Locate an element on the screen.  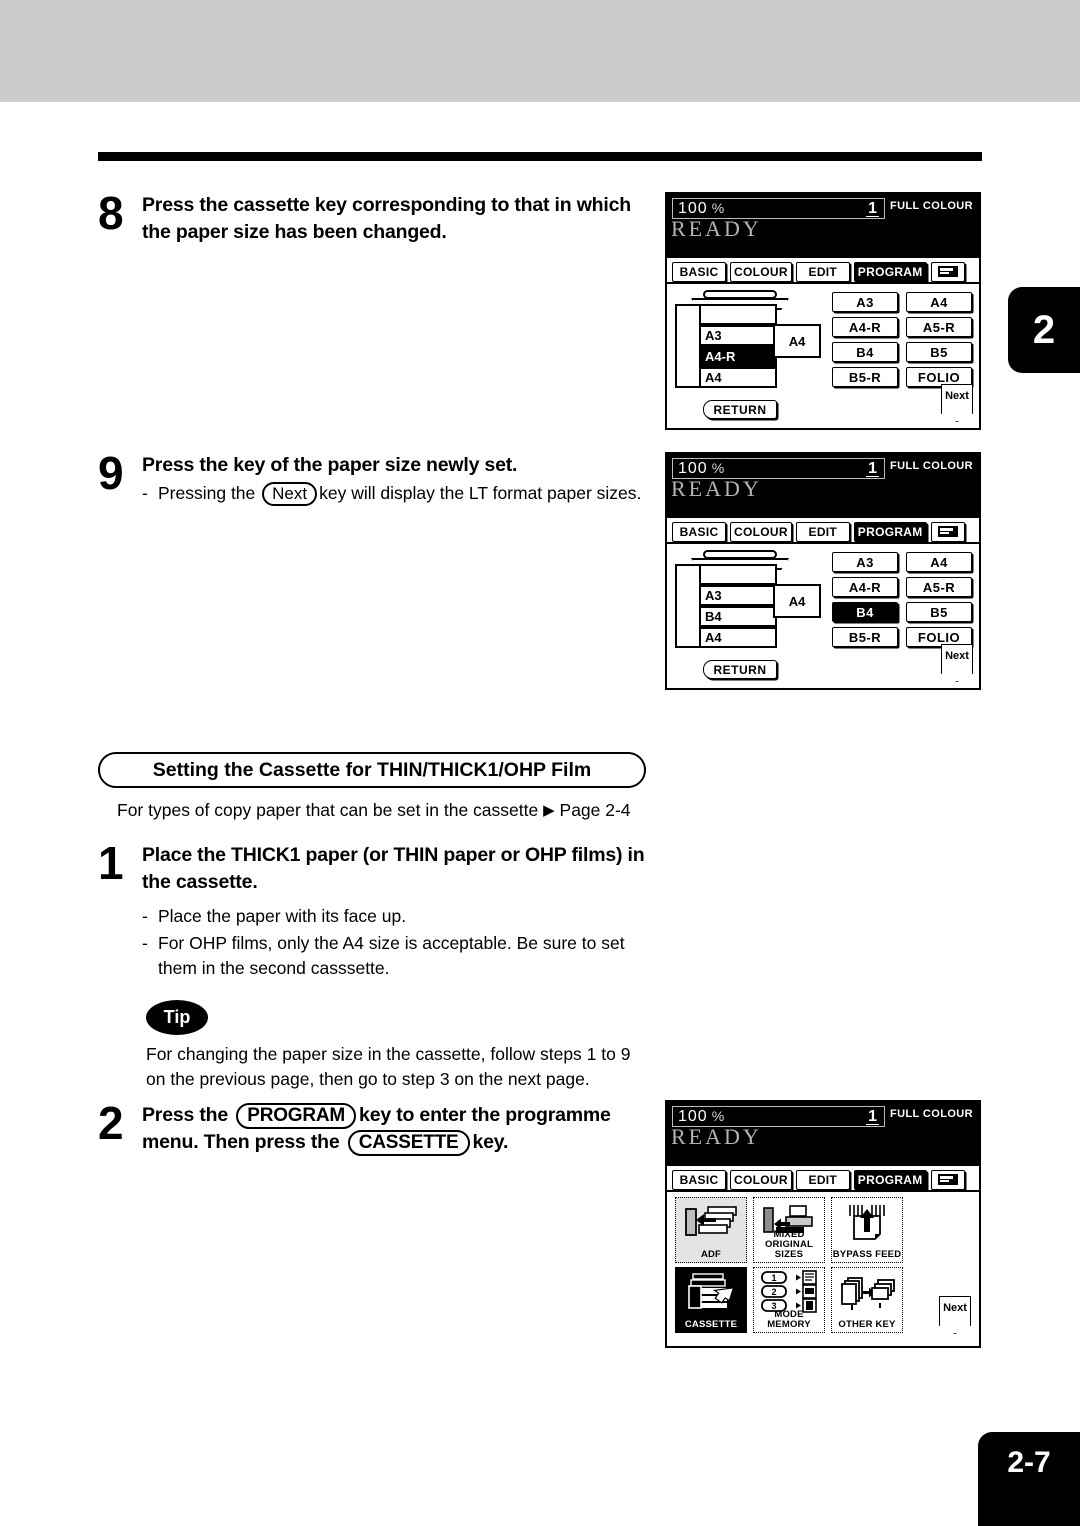
program-item-adf-label: ADF is located at coordinates (711, 1254).